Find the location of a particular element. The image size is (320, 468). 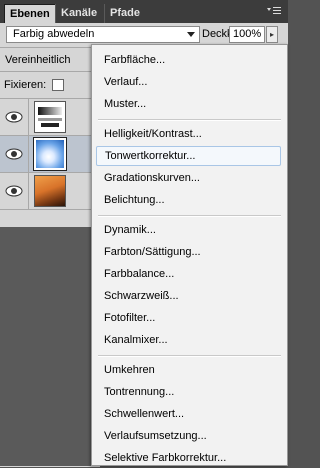

panel-tab-bar: Ebenen Kanäle Pfade is located at coordinates (144, 11).